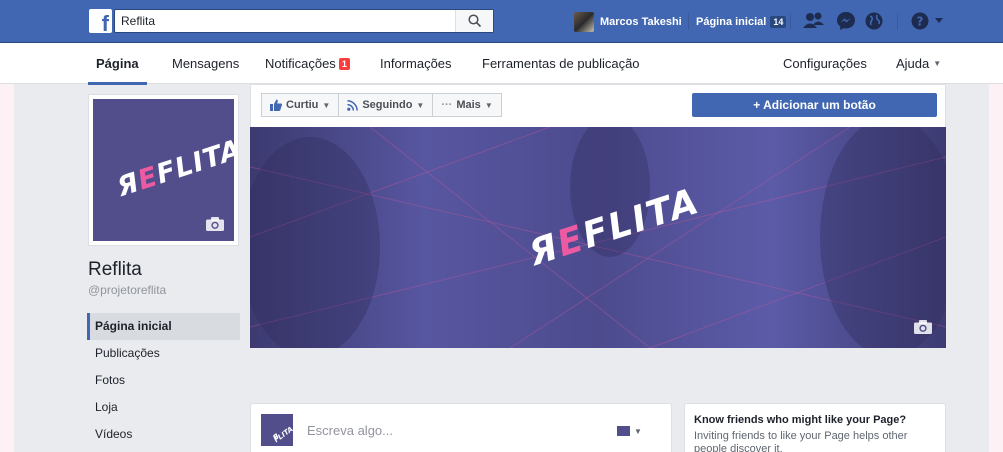  I want to click on tab-configuracoes-label: Configurações, so click(825, 63).